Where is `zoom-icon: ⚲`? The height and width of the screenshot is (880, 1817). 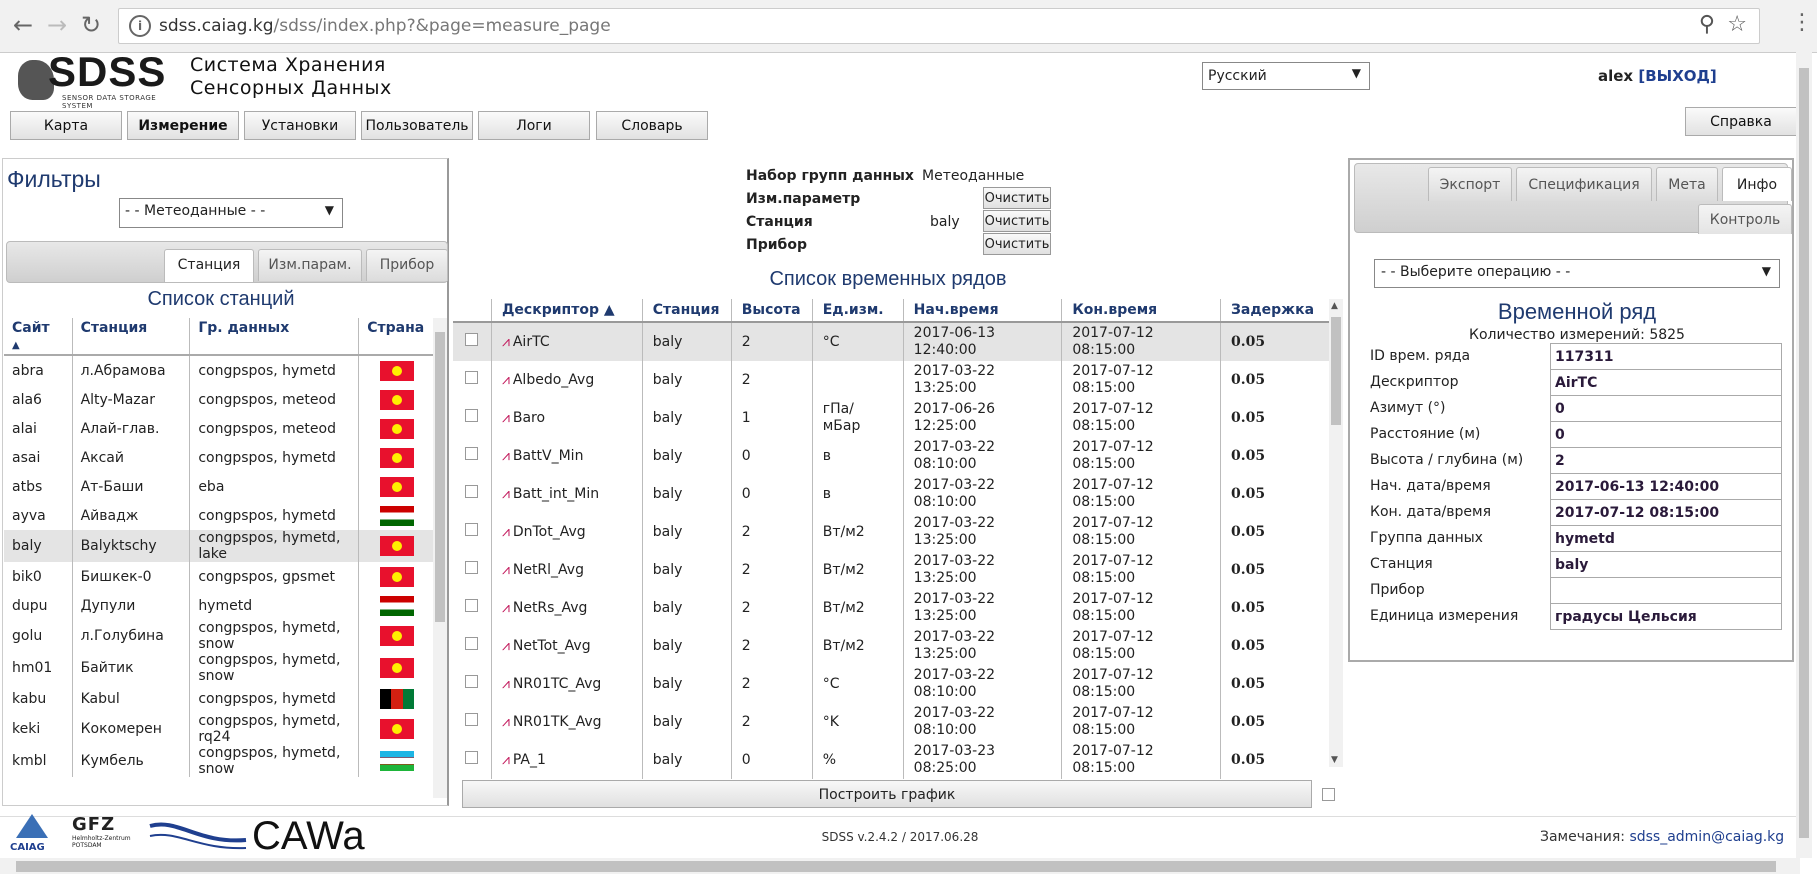 zoom-icon: ⚲ is located at coordinates (1707, 24).